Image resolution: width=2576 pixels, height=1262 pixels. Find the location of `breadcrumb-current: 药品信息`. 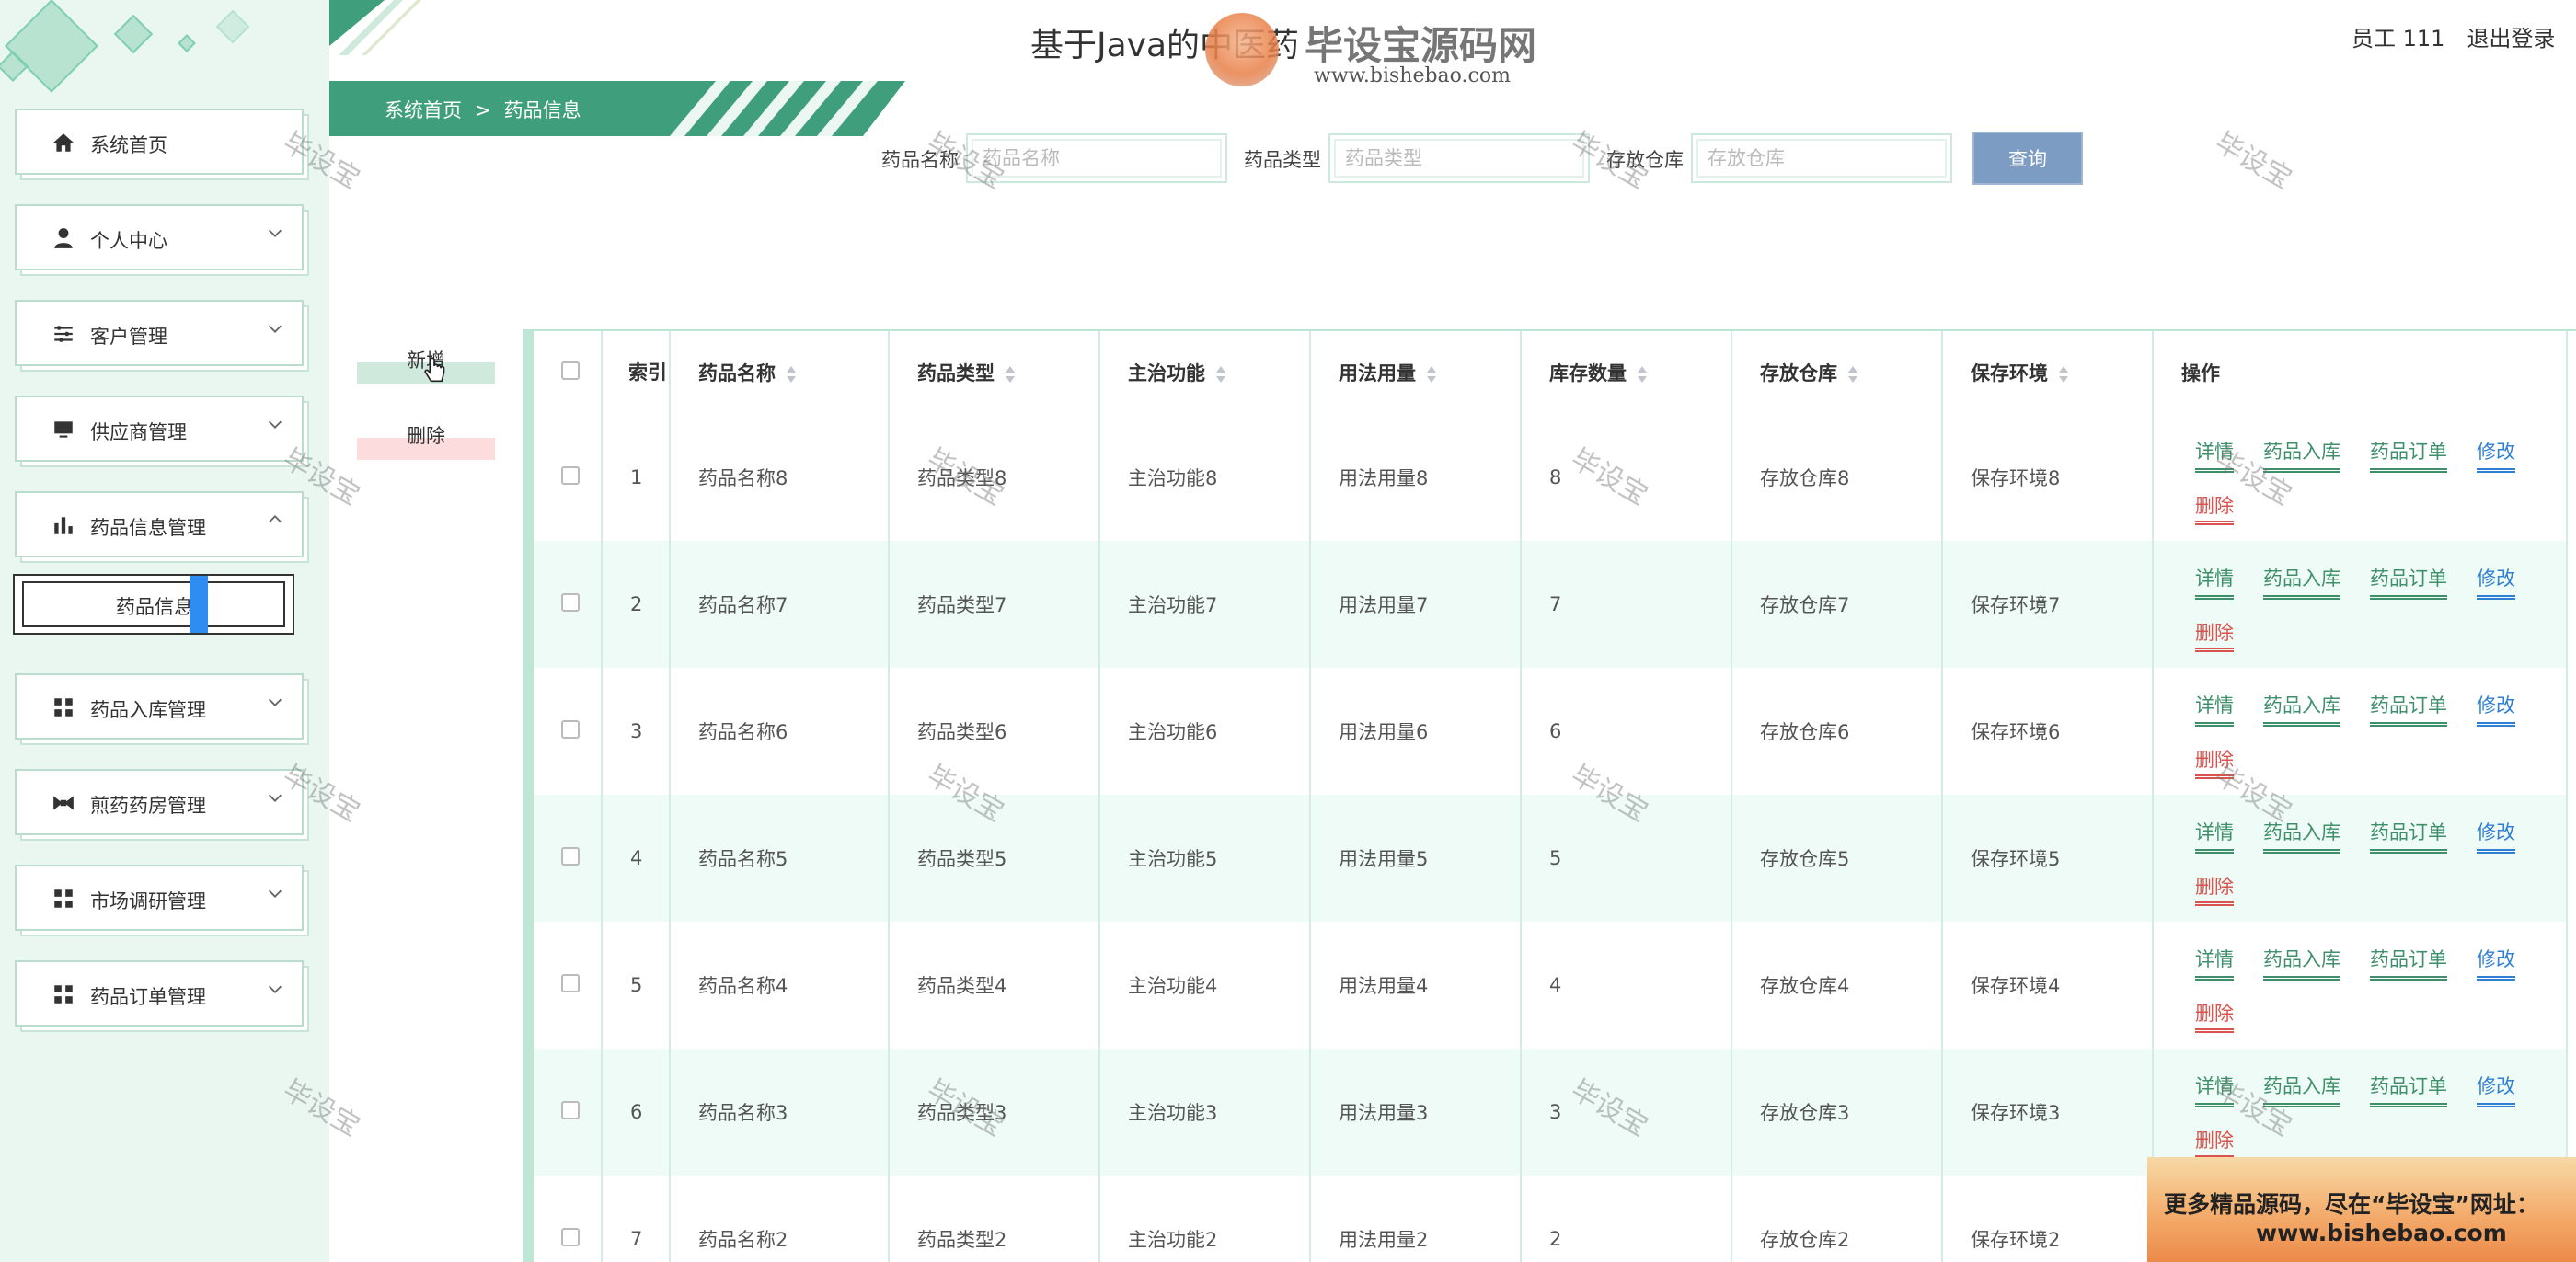

breadcrumb-current: 药品信息 is located at coordinates (542, 110).